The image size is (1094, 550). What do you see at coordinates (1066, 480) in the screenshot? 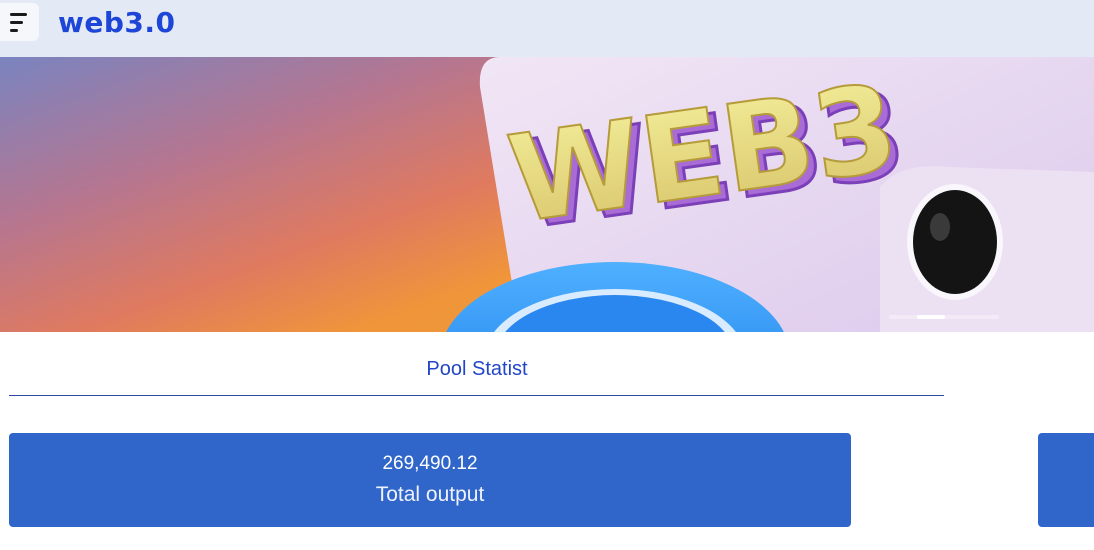
I see `stat-card-next` at bounding box center [1066, 480].